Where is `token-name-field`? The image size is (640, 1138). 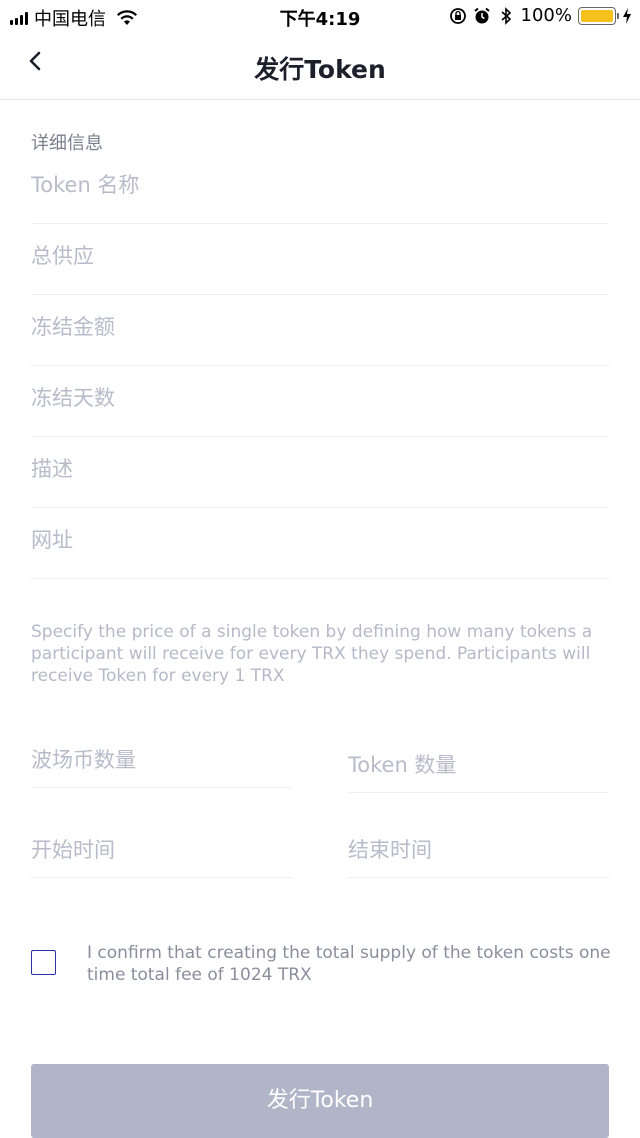 token-name-field is located at coordinates (320, 188).